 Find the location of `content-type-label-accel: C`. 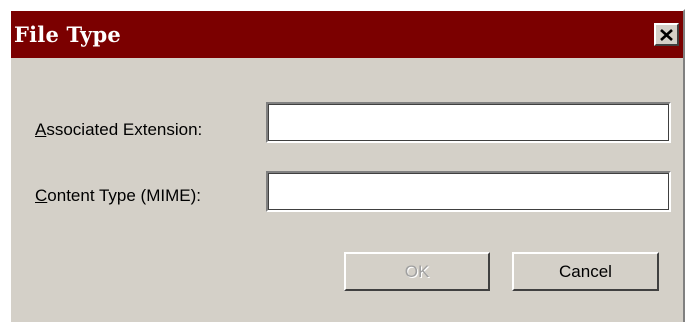

content-type-label-accel: C is located at coordinates (41, 195).